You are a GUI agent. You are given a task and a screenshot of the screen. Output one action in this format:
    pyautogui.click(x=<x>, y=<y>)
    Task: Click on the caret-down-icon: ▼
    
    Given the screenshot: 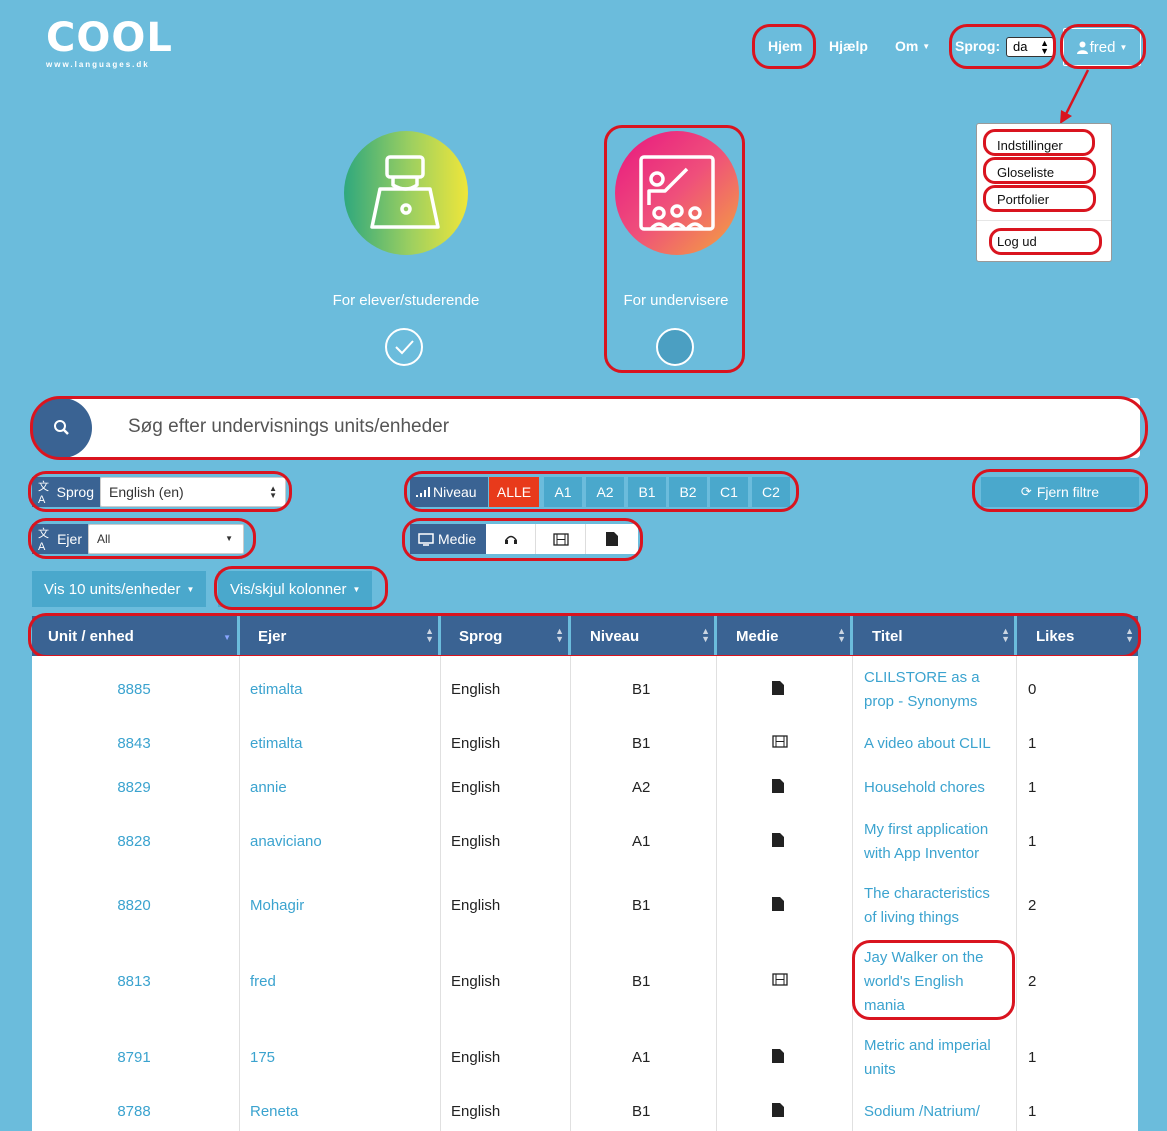 What is the action you would take?
    pyautogui.click(x=356, y=589)
    